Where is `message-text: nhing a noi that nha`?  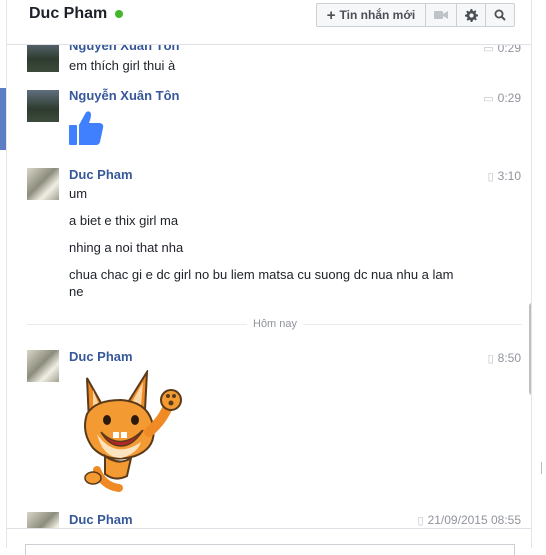 message-text: nhing a noi that nha is located at coordinates (126, 247).